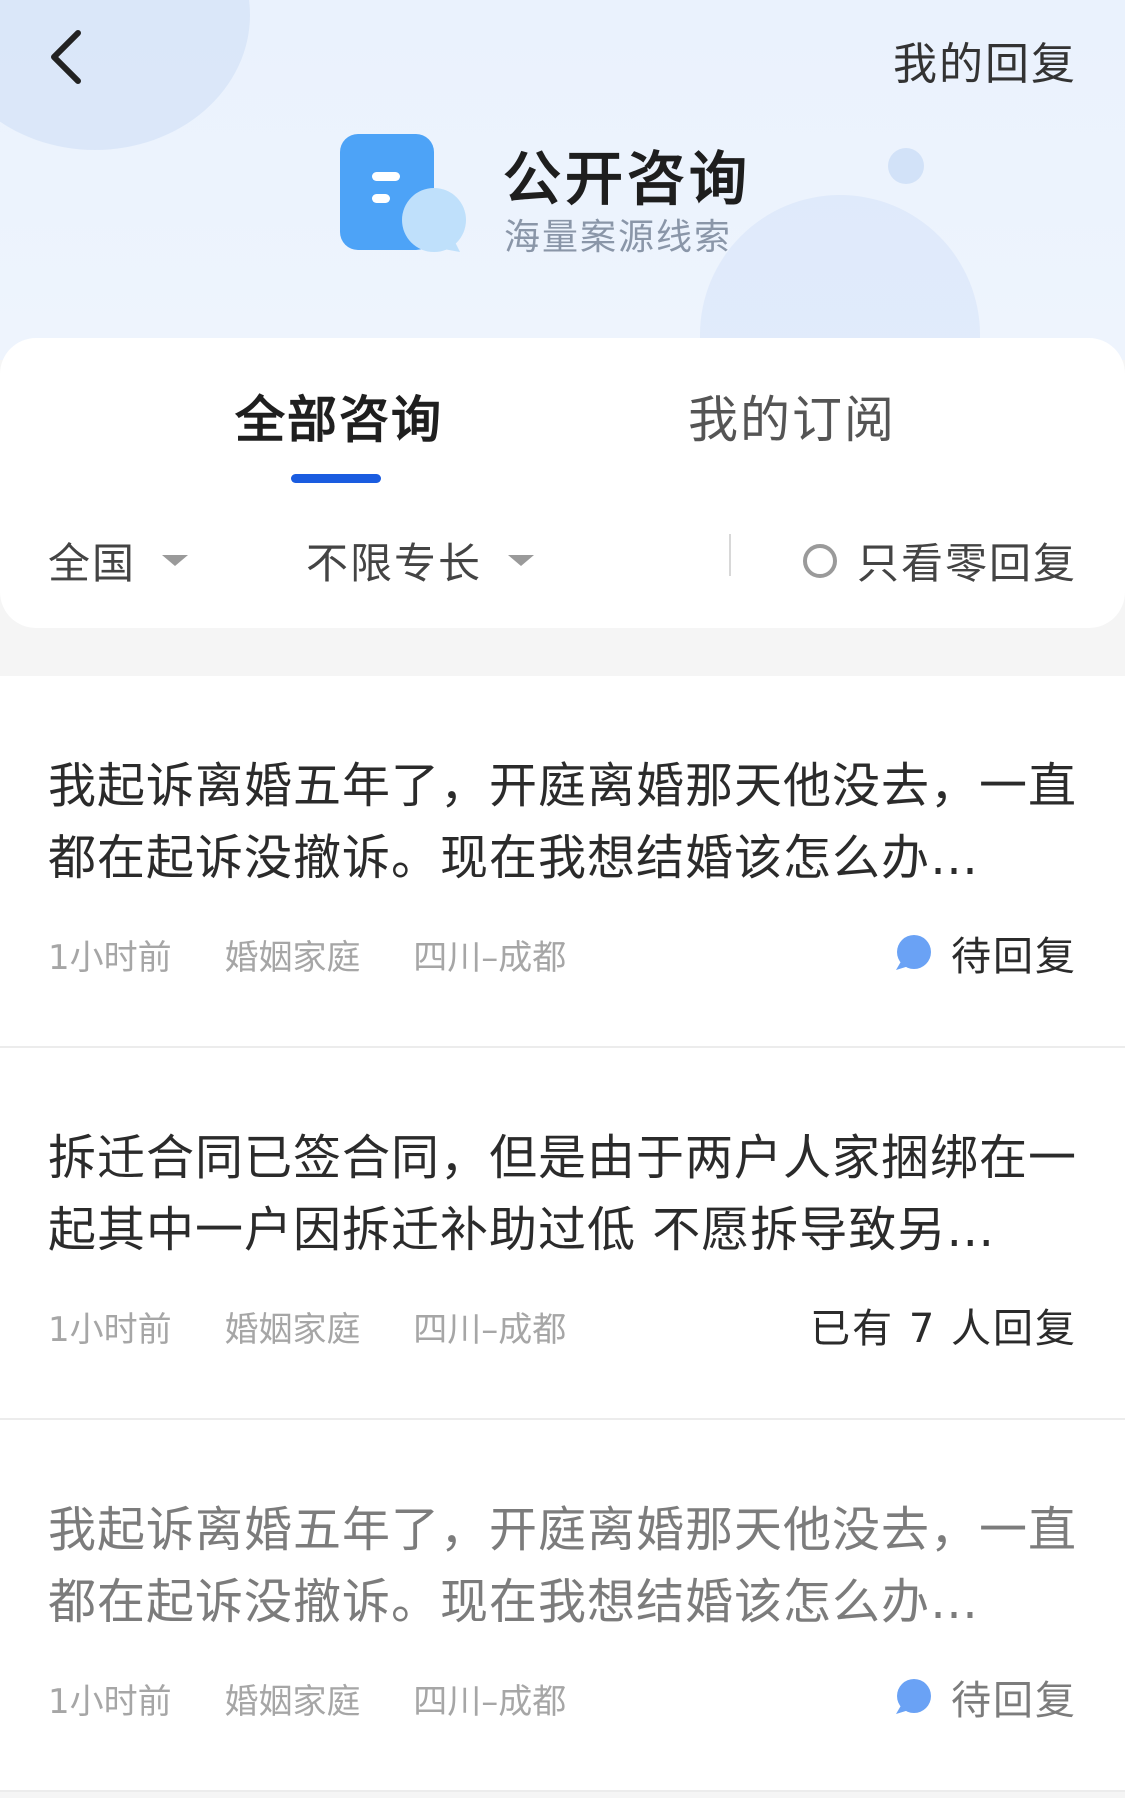 This screenshot has width=1125, height=1798. What do you see at coordinates (943, 1329) in the screenshot?
I see `reply-count-label: 已有 7 人回复` at bounding box center [943, 1329].